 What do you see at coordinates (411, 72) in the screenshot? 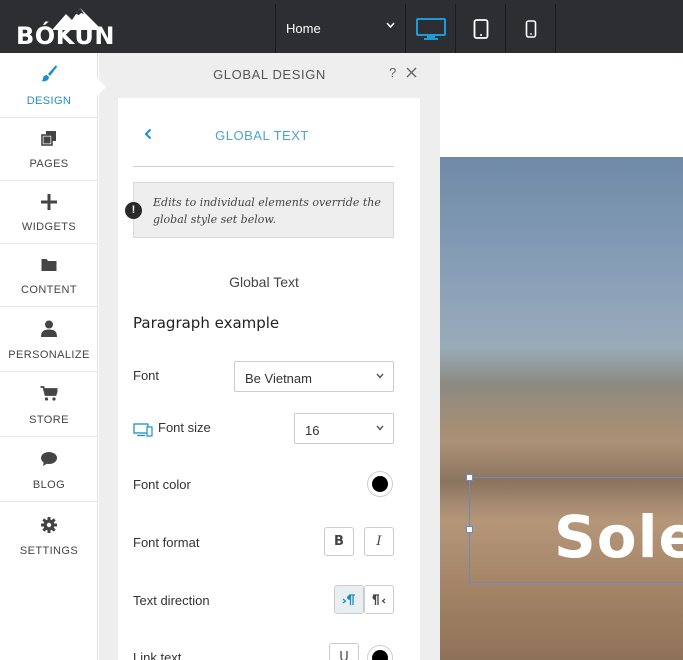
I see `close-icon` at bounding box center [411, 72].